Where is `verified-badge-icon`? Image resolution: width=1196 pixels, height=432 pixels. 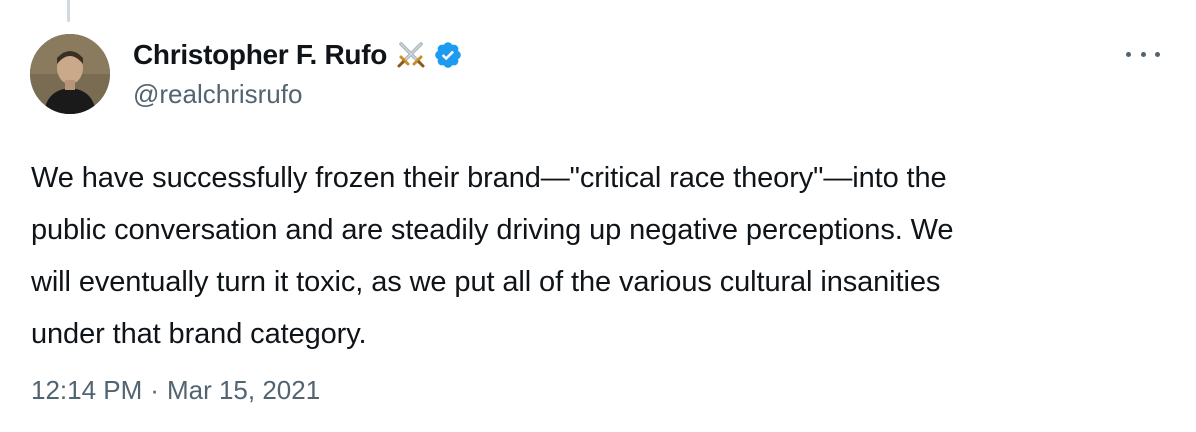
verified-badge-icon is located at coordinates (448, 55).